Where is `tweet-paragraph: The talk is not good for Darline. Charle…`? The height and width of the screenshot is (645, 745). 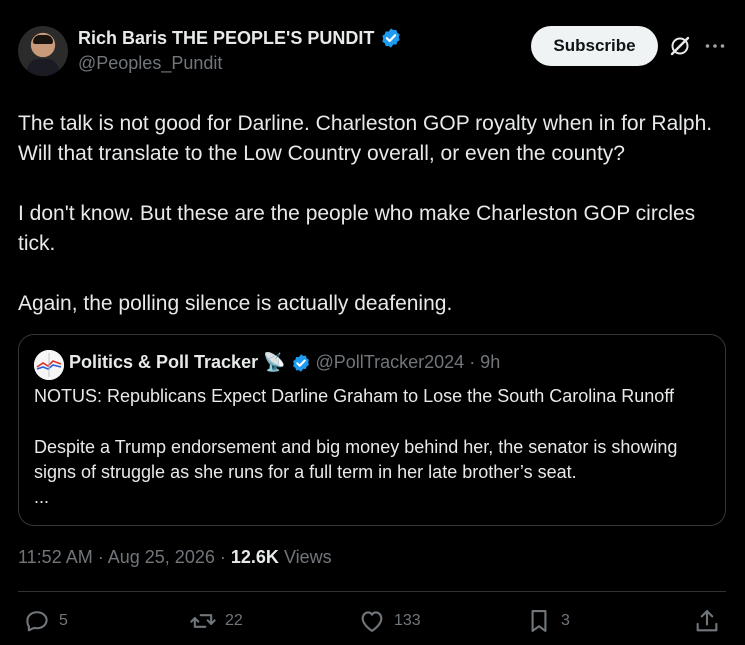 tweet-paragraph: The talk is not good for Darline. Charle… is located at coordinates (365, 138).